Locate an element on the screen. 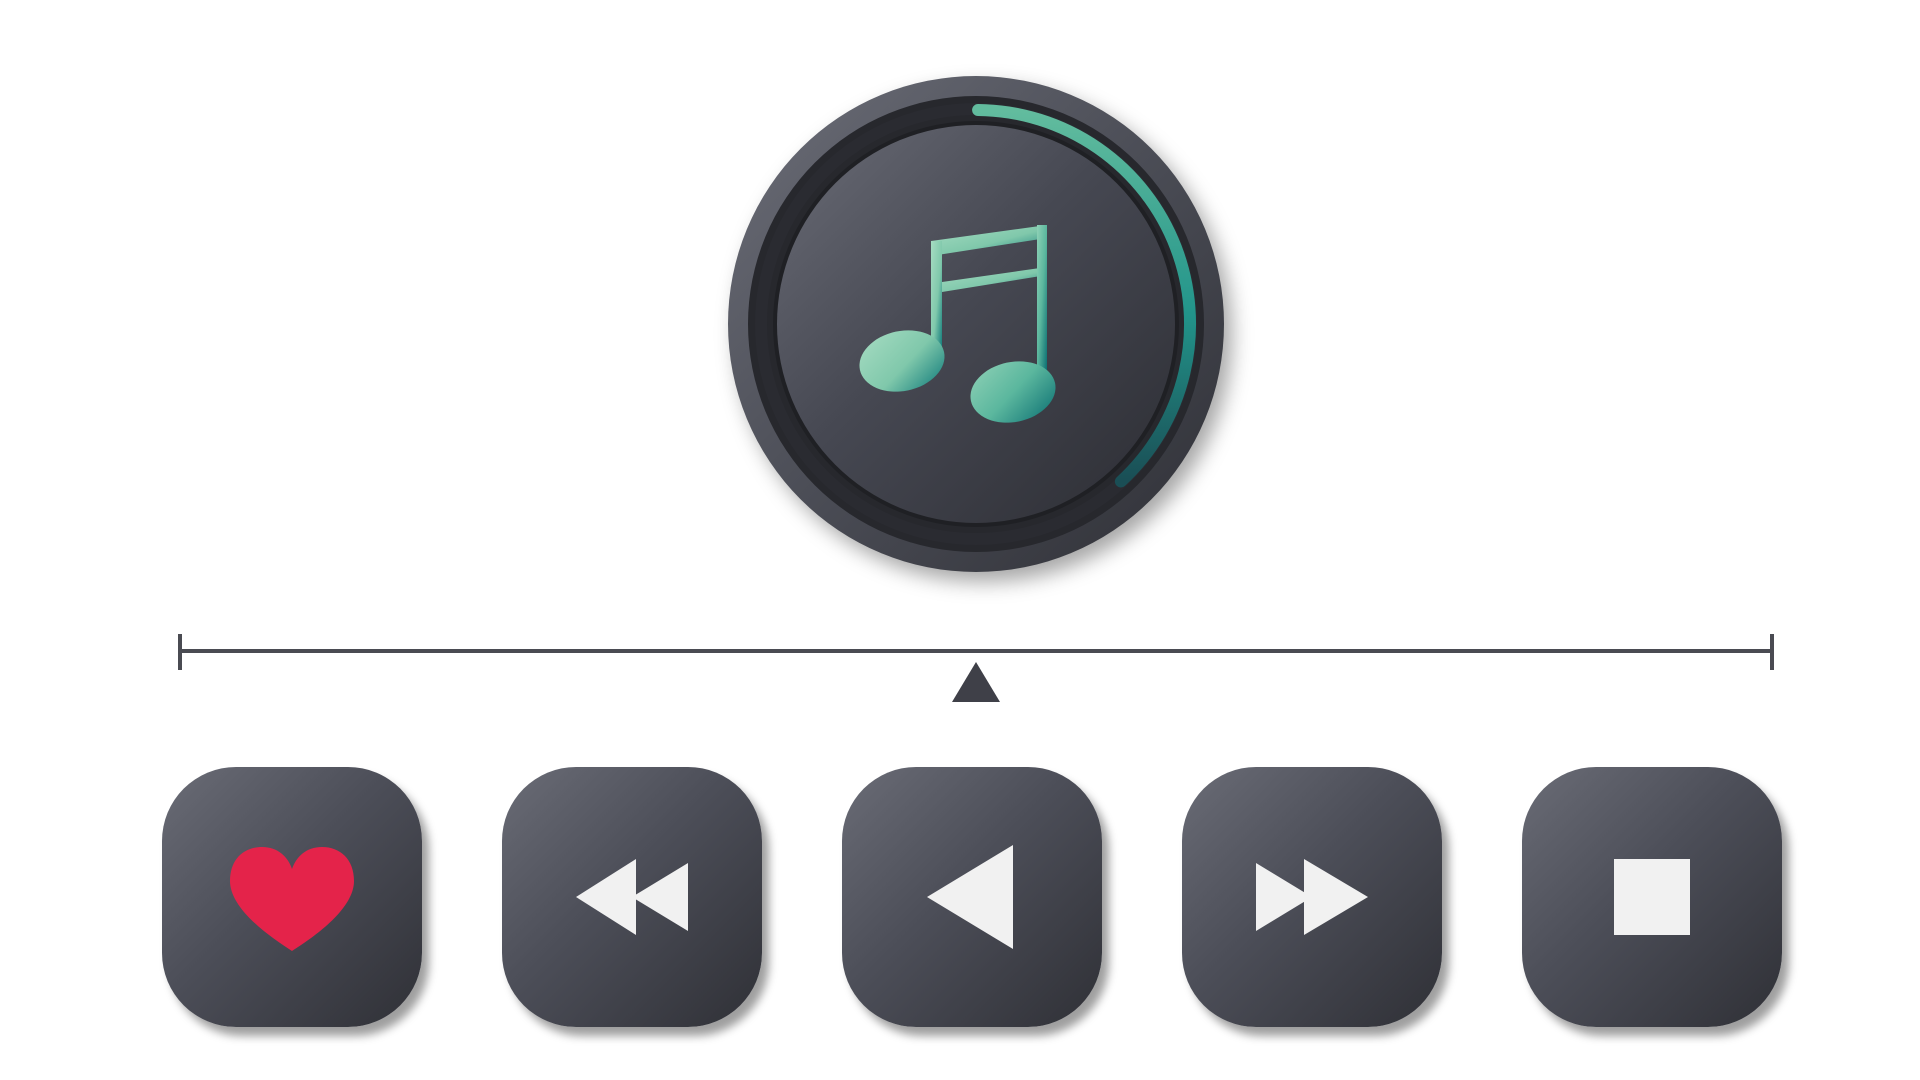 This screenshot has height=1080, width=1920. timeline-scrubber is located at coordinates (976, 668).